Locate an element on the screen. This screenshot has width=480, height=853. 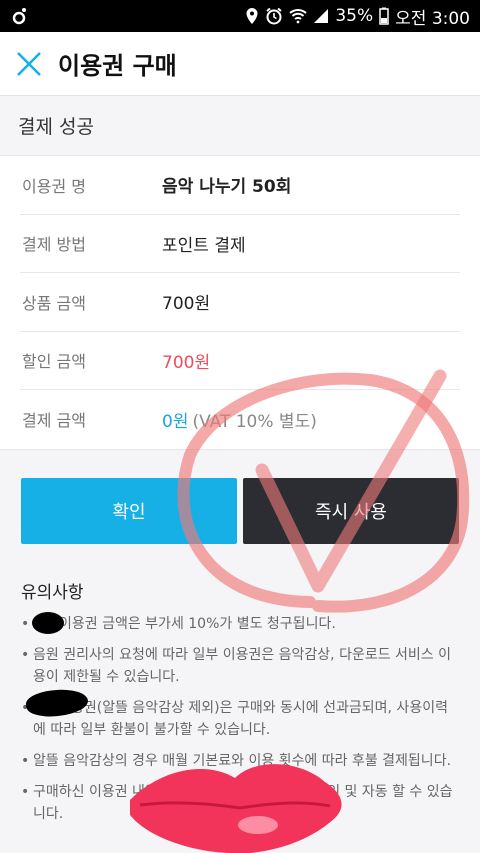
confirm-button: 확인 is located at coordinates (129, 510).